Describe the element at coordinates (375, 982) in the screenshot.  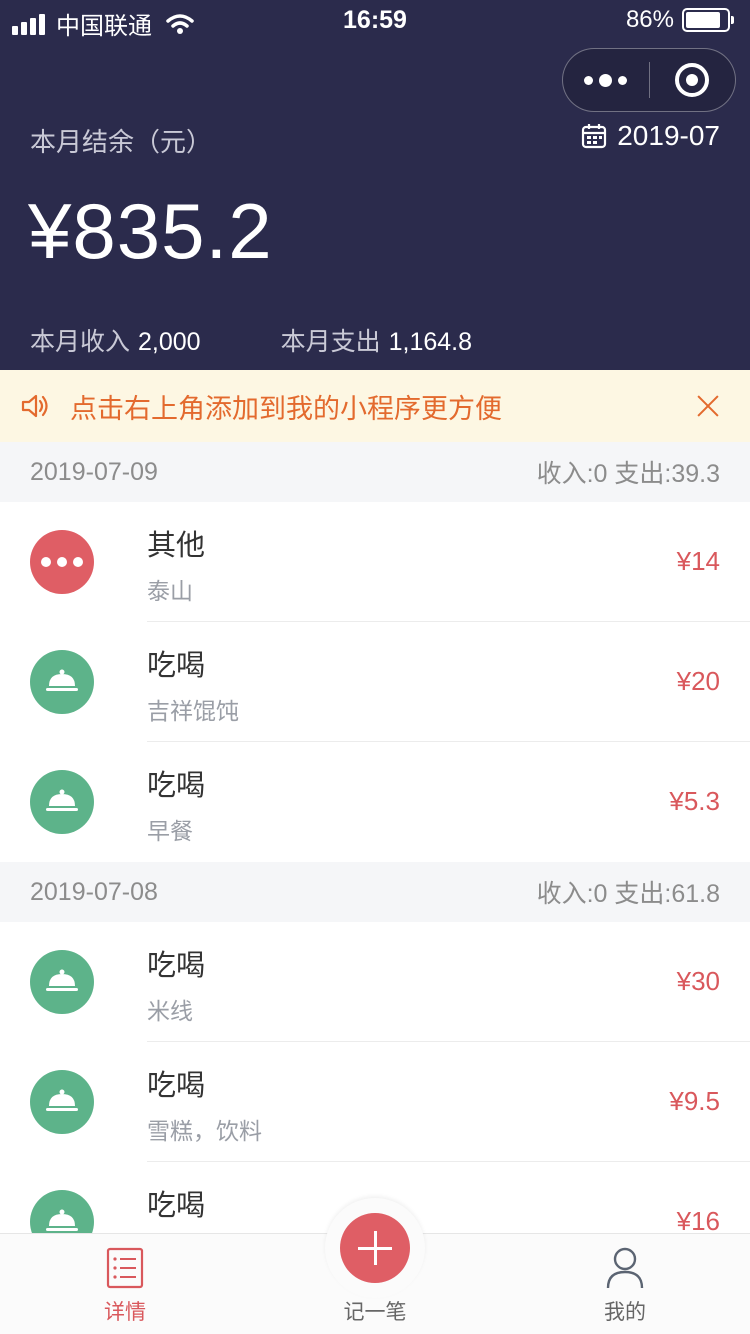
I see `transaction-row: 吃喝 米线 ¥30` at that location.